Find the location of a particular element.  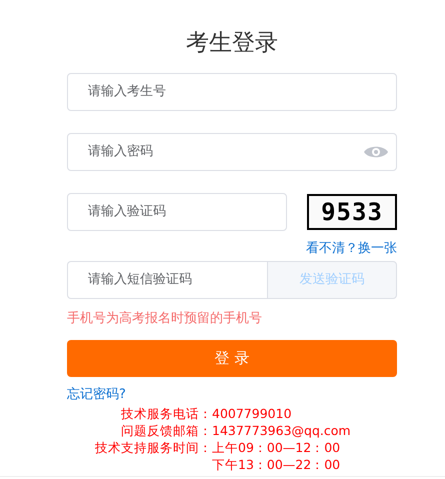

contact-value: 下午13：00—22：00 is located at coordinates (276, 464).